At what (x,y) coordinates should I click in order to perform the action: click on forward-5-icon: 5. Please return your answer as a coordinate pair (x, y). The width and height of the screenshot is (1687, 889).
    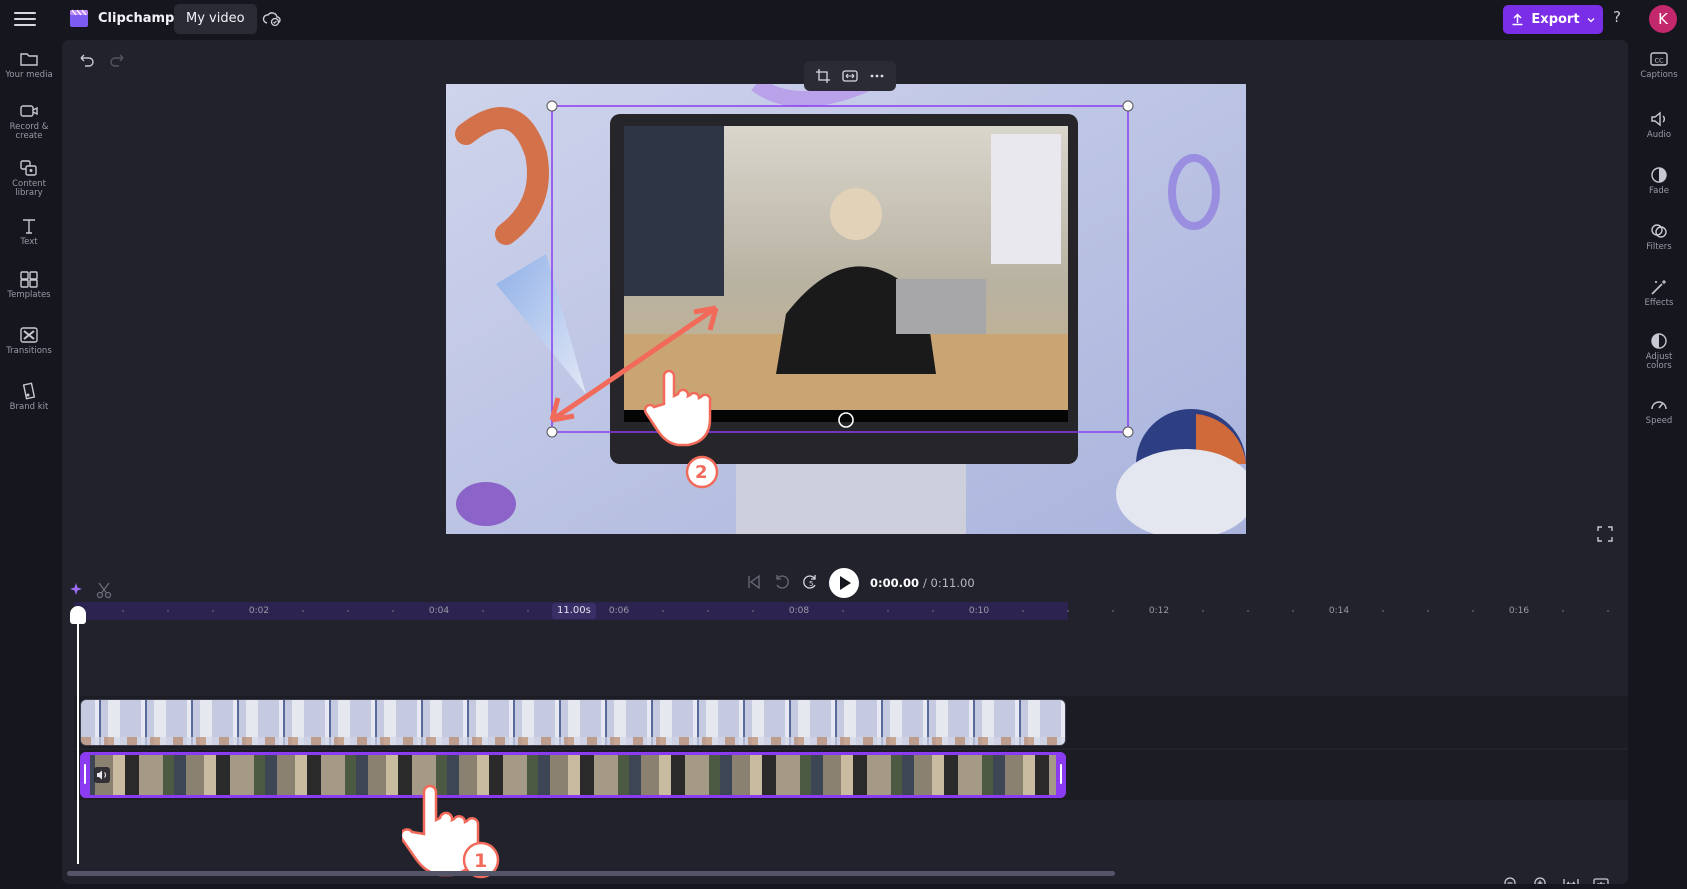
    Looking at the image, I should click on (810, 582).